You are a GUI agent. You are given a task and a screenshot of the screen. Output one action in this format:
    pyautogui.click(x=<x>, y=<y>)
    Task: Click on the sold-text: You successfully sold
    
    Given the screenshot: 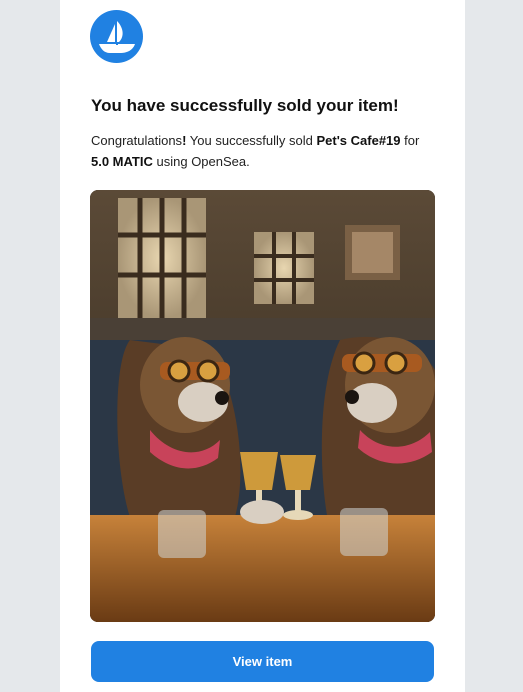 What is the action you would take?
    pyautogui.click(x=251, y=140)
    